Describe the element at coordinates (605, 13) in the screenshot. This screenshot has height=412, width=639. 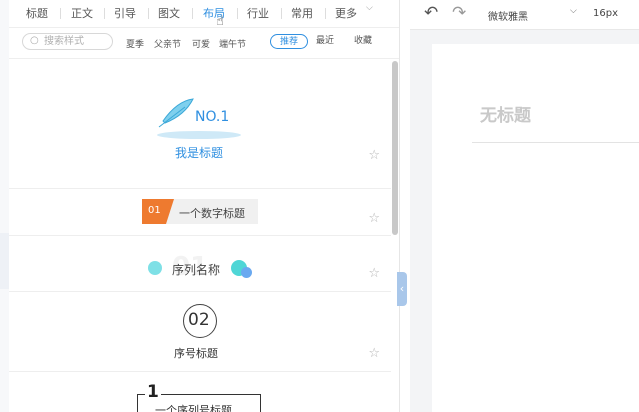
I see `font-size-select: 16px` at that location.